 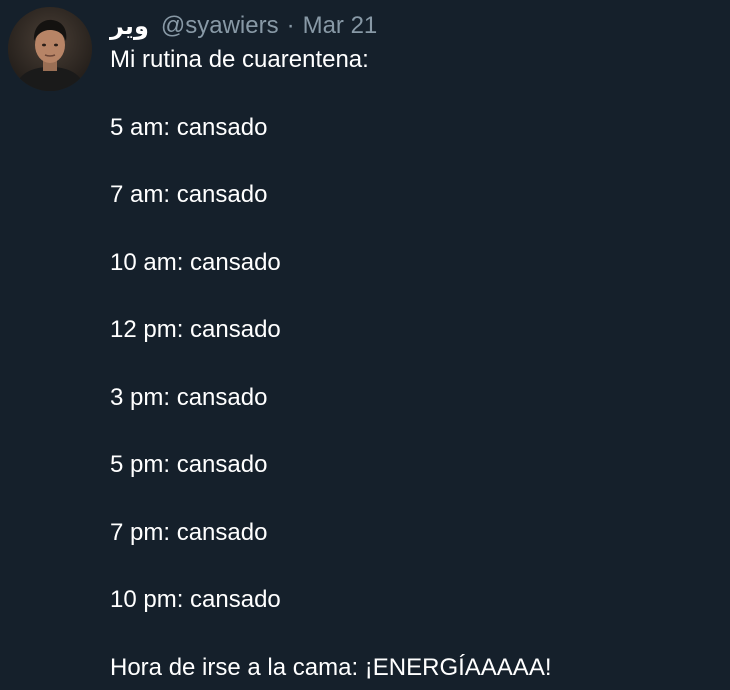 What do you see at coordinates (220, 26) in the screenshot?
I see `author-handle: @syawiers` at bounding box center [220, 26].